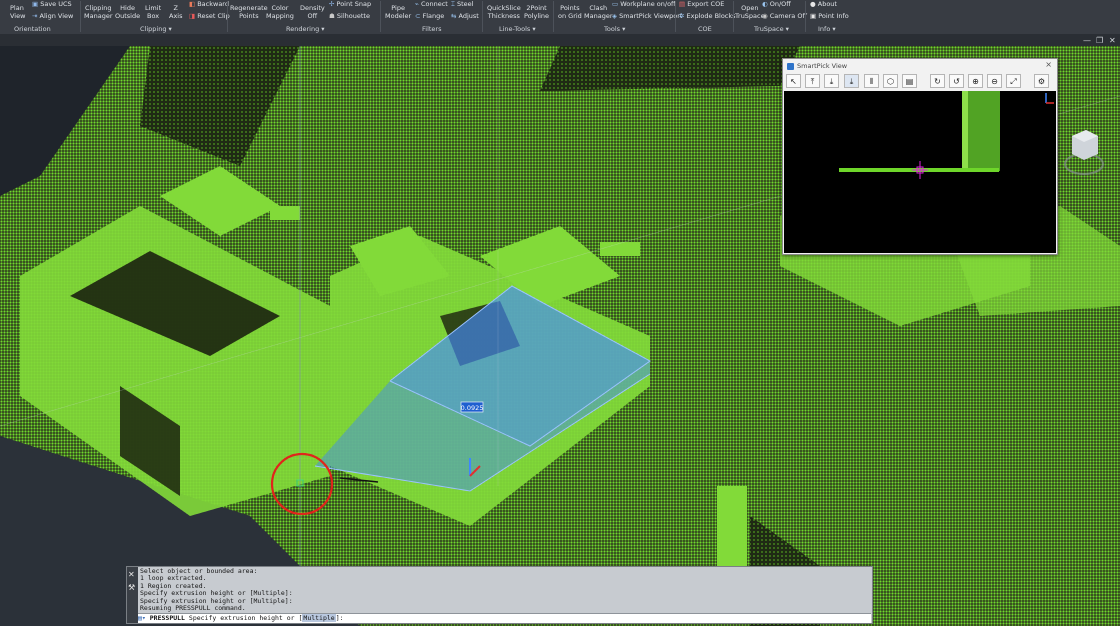 Image resolution: width=1120 pixels, height=626 pixels. I want to click on workplane-button: ▭ Workplane on/off, so click(644, 4).